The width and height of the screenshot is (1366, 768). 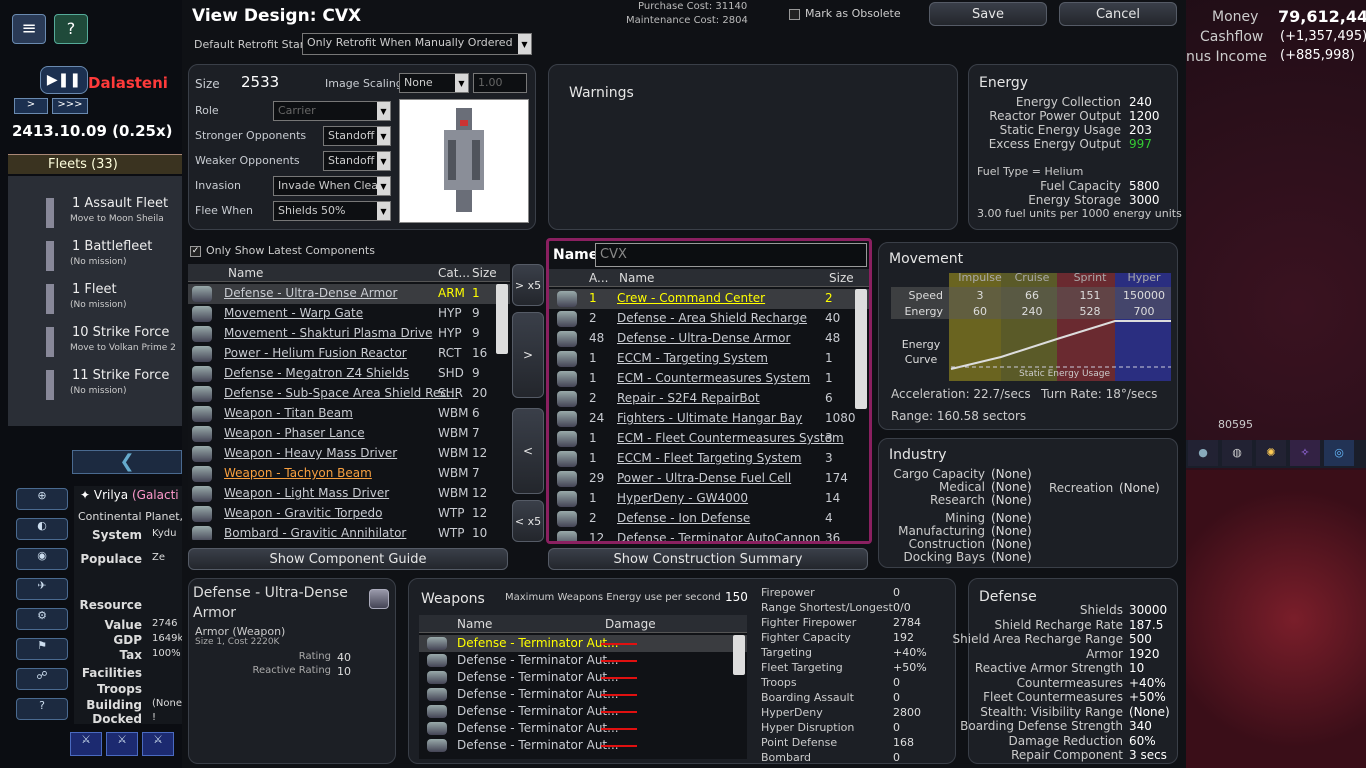 I want to click on show-component-guide-button: Show Component Guide, so click(x=348, y=559).